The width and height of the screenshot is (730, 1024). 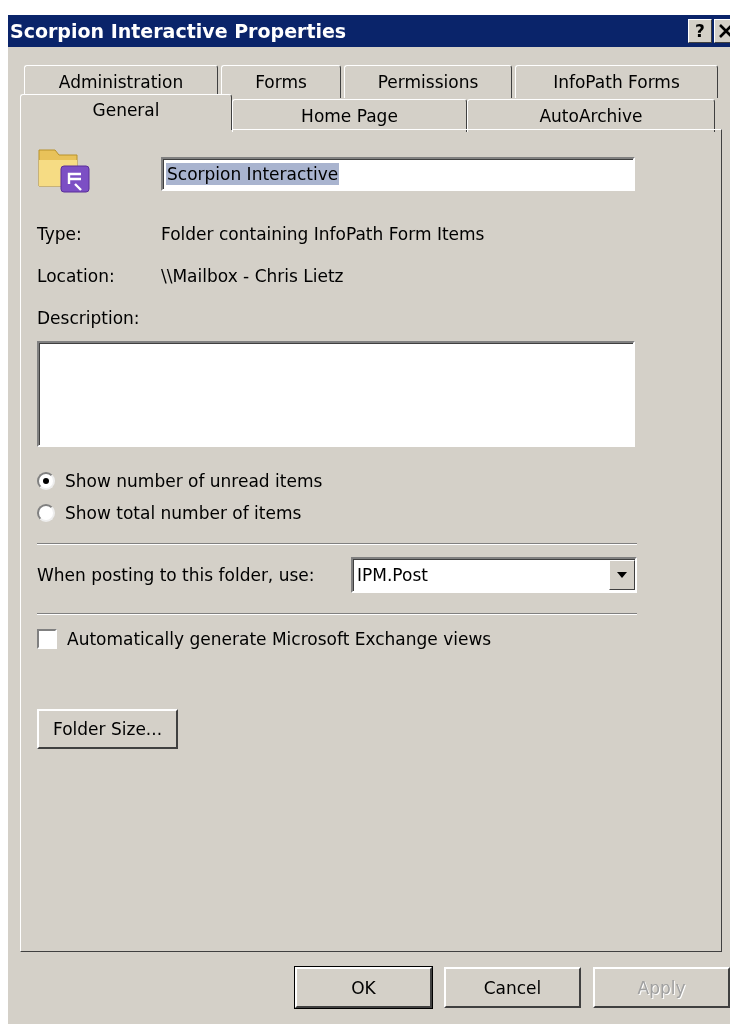 What do you see at coordinates (47, 639) in the screenshot?
I see `checkbox` at bounding box center [47, 639].